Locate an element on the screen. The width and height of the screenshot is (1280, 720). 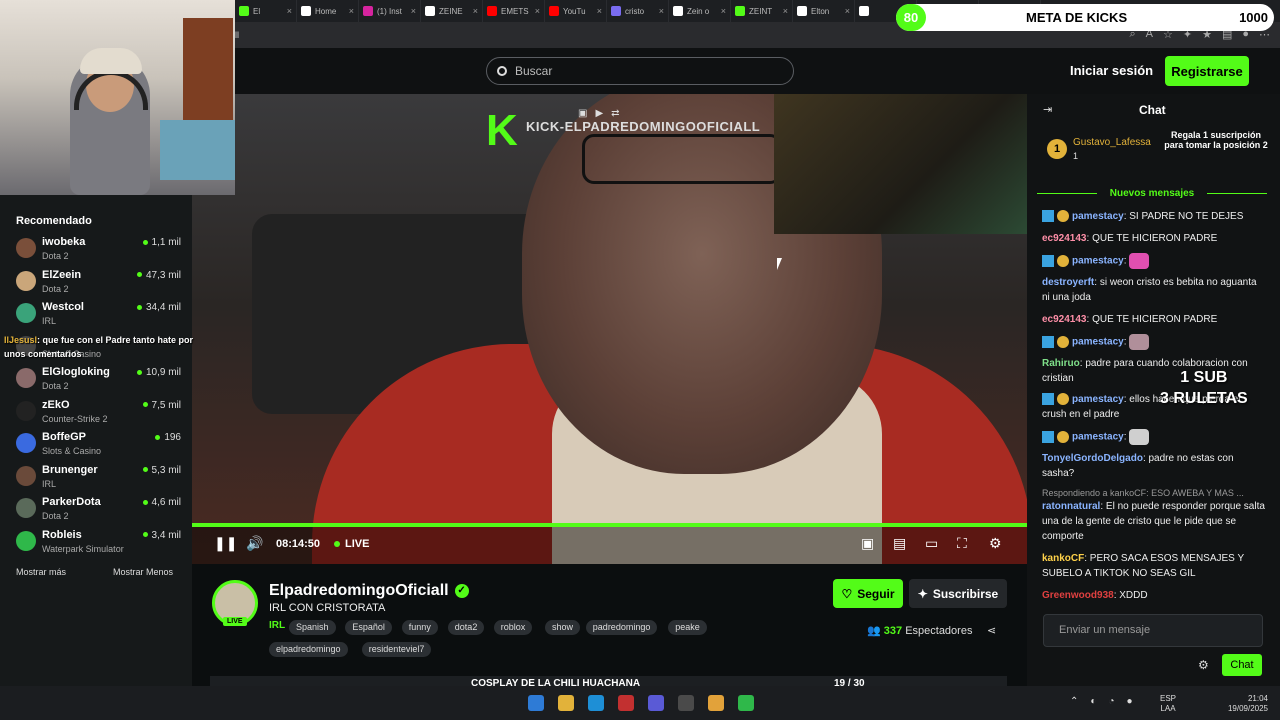
player-overlay-icons: ▣ ▶ ⇄ is located at coordinates (599, 113).